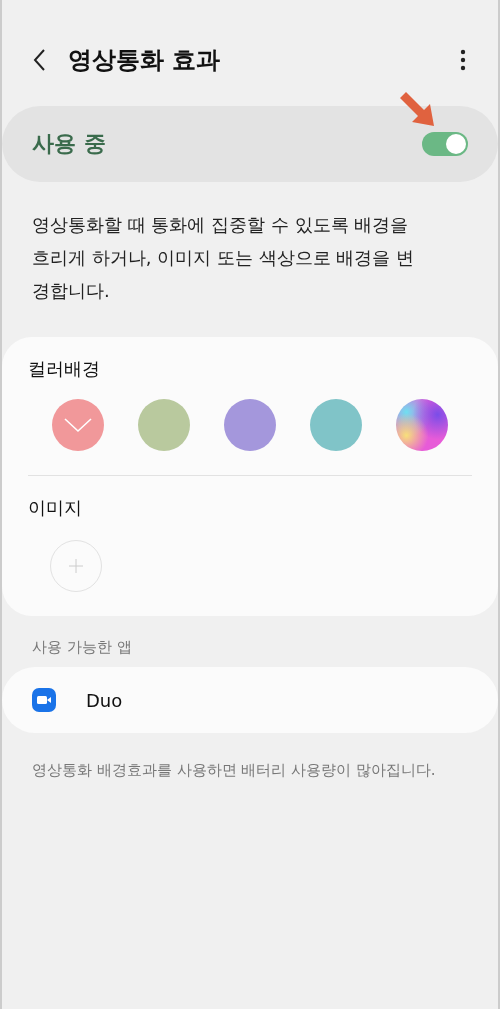 The height and width of the screenshot is (1009, 500). I want to click on section-label: 사용 가능한 앱, so click(82, 647).